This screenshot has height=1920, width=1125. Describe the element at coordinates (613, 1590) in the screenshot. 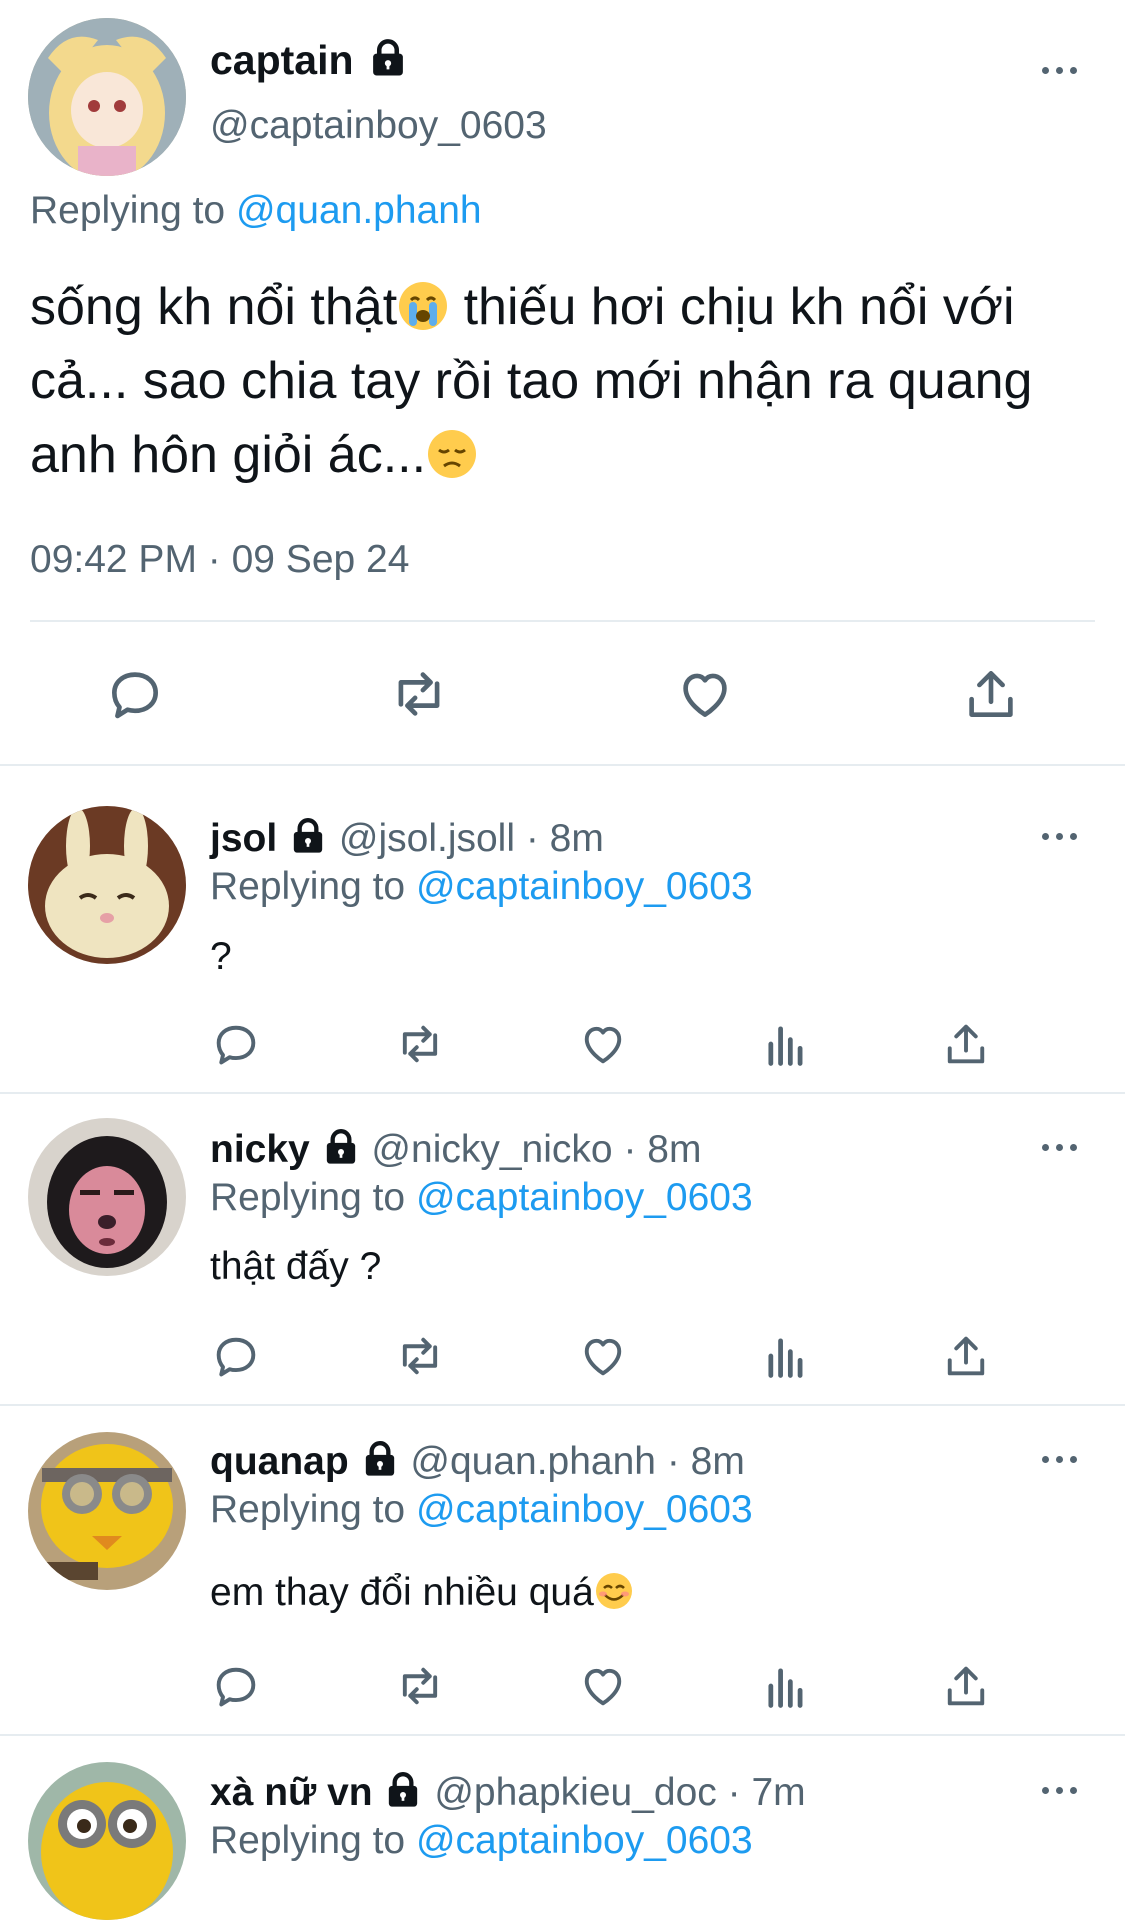

I see `smiling-face-icon` at that location.